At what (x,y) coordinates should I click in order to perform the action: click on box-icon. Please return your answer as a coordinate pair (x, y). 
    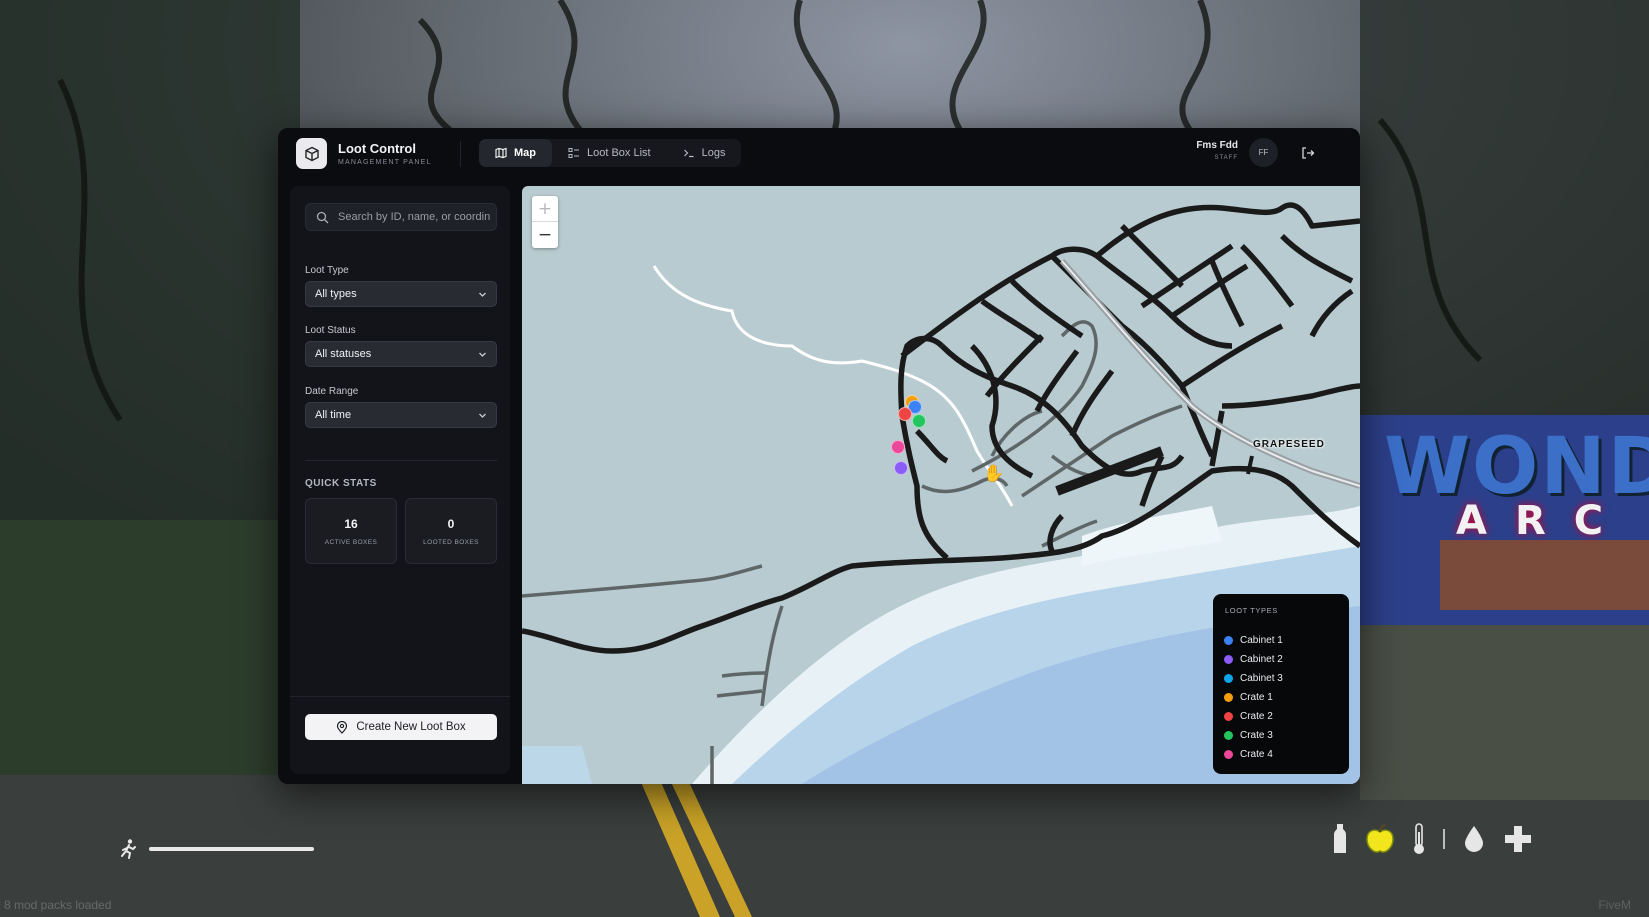
    Looking at the image, I should click on (311, 153).